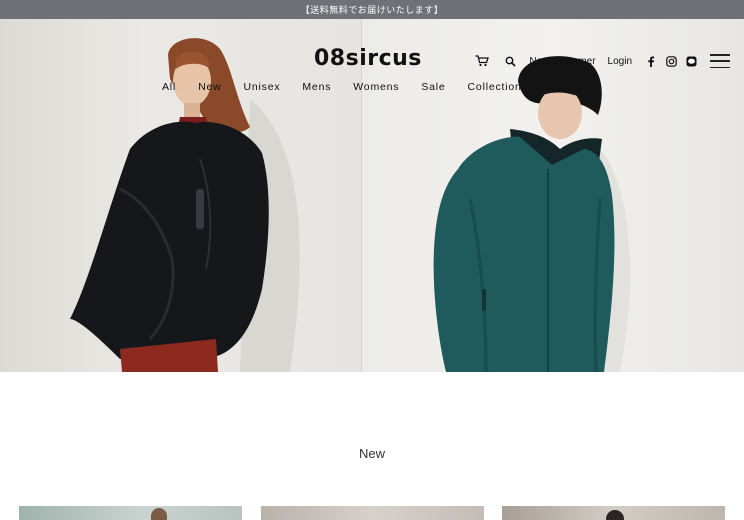 This screenshot has height=520, width=744. I want to click on nav-item-mens: Mens, so click(316, 87).